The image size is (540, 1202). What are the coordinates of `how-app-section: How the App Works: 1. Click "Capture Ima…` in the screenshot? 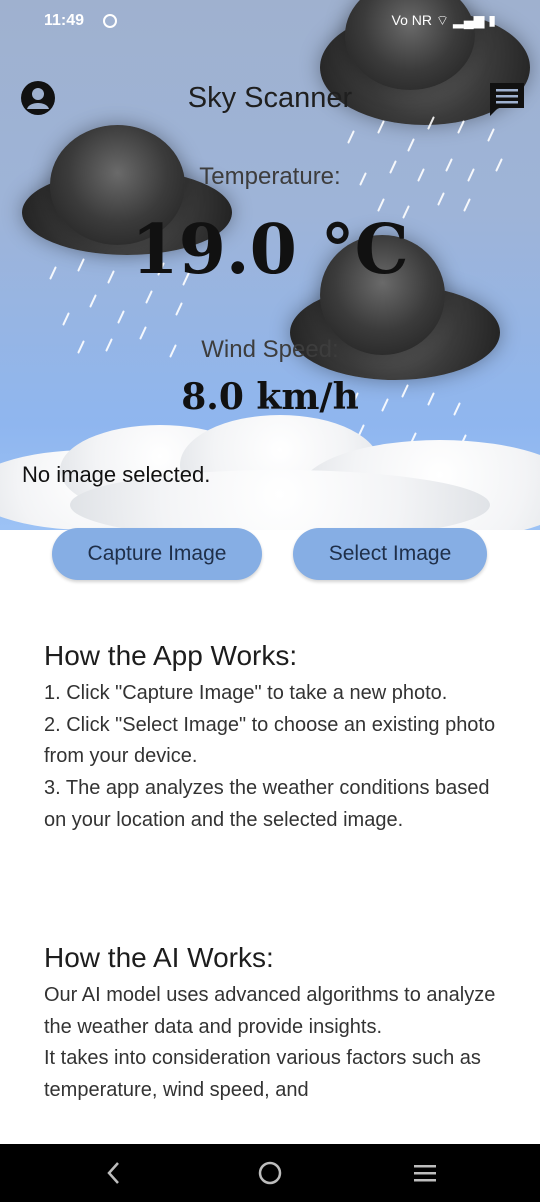 It's located at (274, 738).